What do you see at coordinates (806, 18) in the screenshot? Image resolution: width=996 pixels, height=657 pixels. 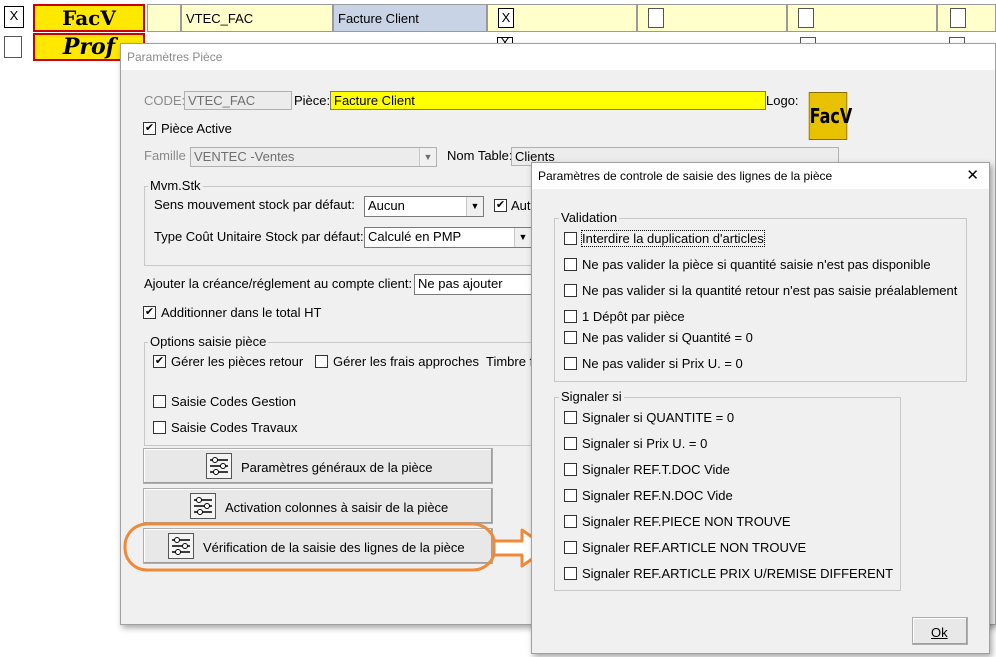 I see `row1-check4` at bounding box center [806, 18].